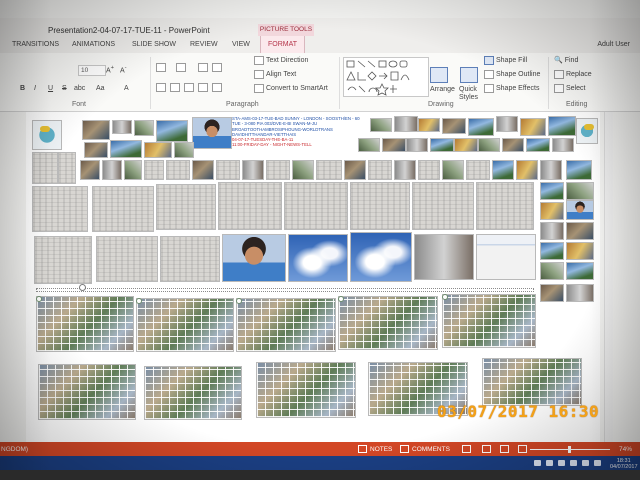 This screenshot has height=480, width=640. Describe the element at coordinates (386, 77) in the screenshot. I see `shapes-gallery` at that location.